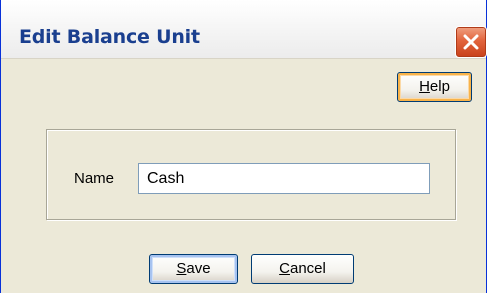  Describe the element at coordinates (307, 268) in the screenshot. I see `cancel-label-rest: ancel` at that location.